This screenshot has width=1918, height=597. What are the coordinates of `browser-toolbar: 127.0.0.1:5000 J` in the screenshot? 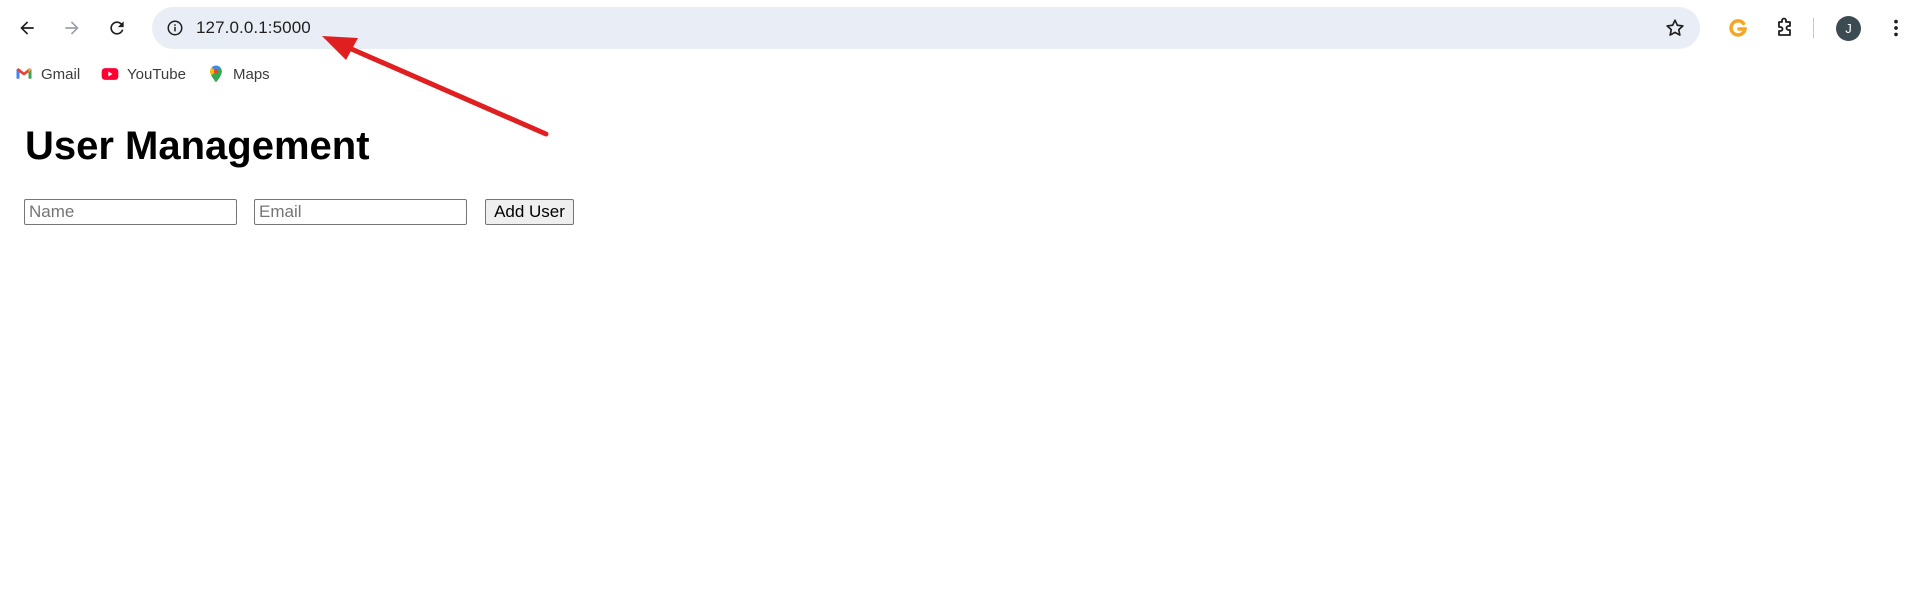 It's located at (959, 28).